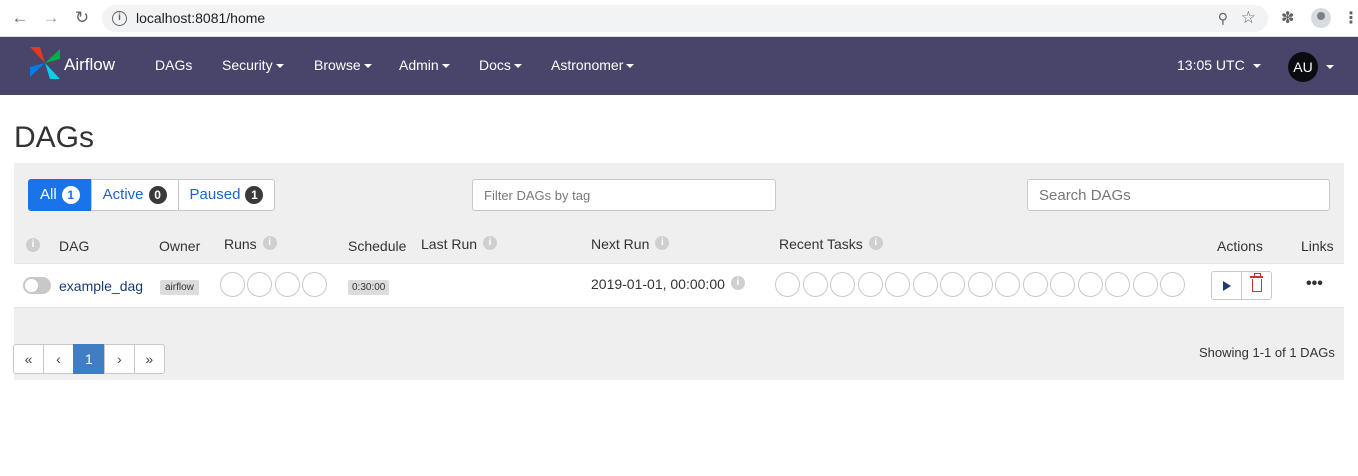 Image resolution: width=1358 pixels, height=476 pixels. What do you see at coordinates (37, 285) in the screenshot?
I see `pause-toggle` at bounding box center [37, 285].